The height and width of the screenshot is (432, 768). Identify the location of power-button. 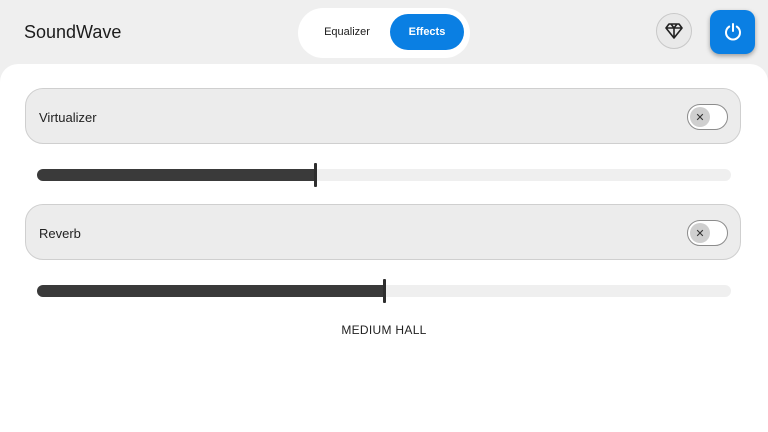
(732, 32).